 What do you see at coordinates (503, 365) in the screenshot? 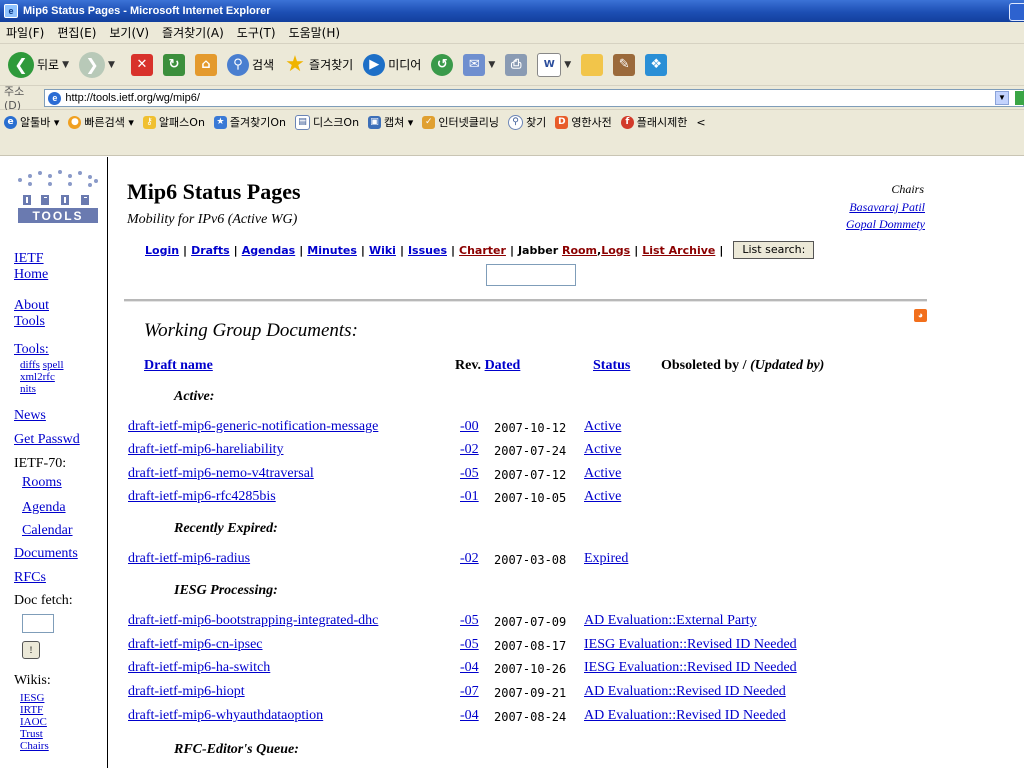
I see `col-dated: Dated` at bounding box center [503, 365].